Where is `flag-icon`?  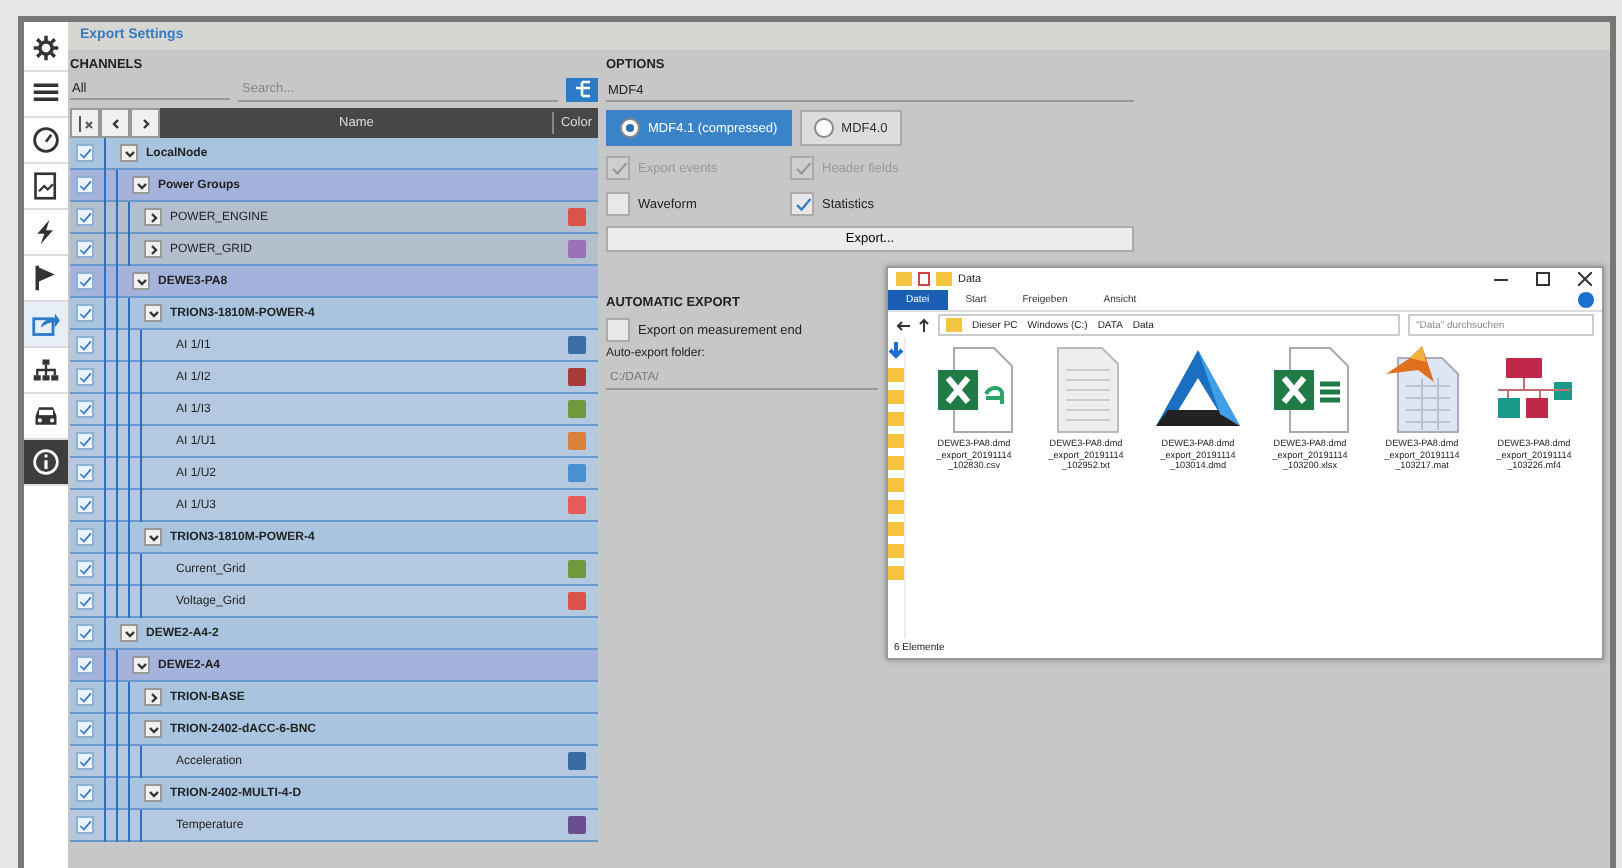
flag-icon is located at coordinates (46, 278).